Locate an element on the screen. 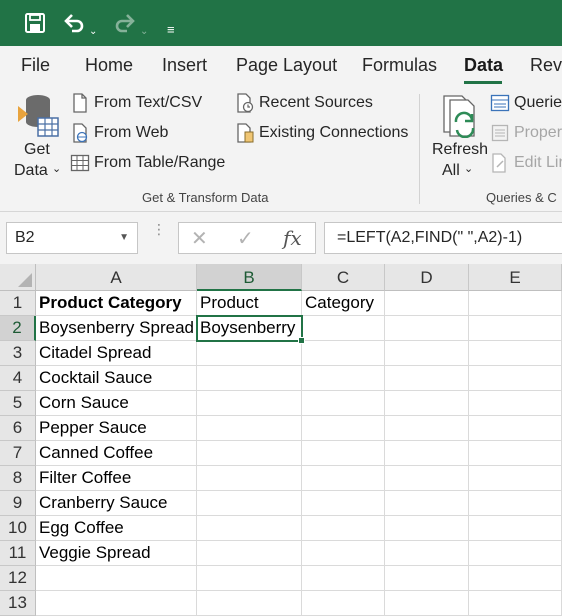 The height and width of the screenshot is (616, 562). cell-c12 is located at coordinates (343, 578).